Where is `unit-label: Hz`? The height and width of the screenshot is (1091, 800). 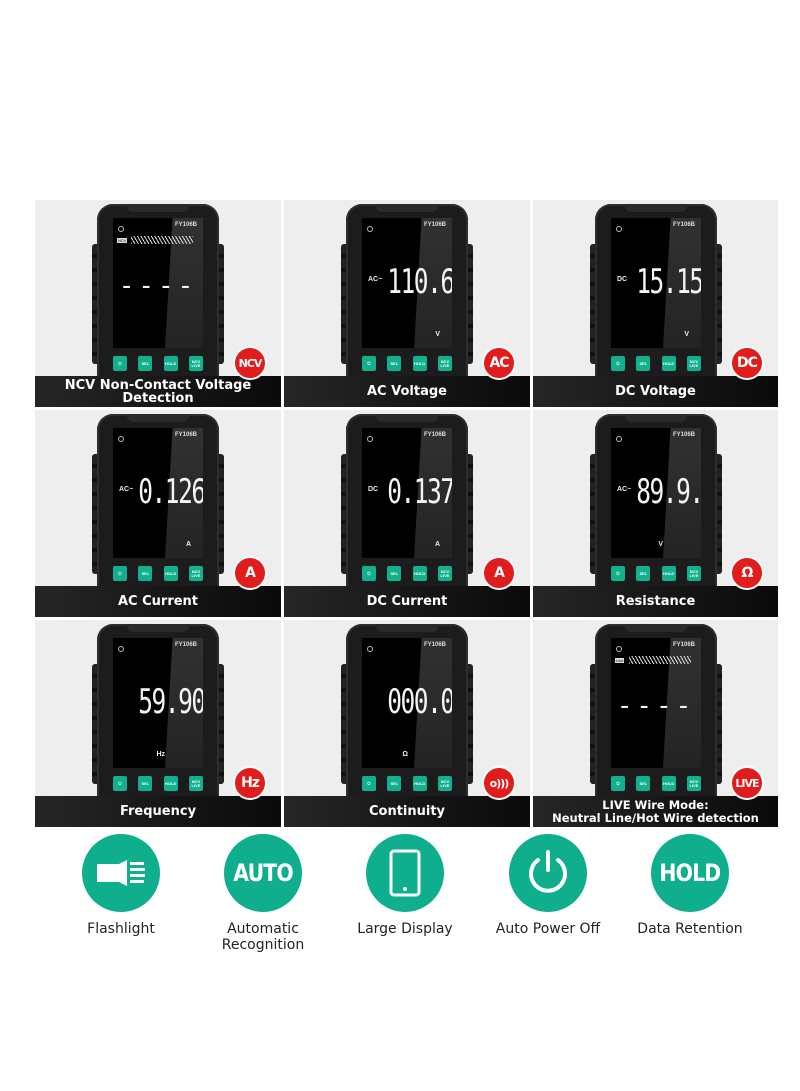
unit-label: Hz is located at coordinates (160, 754).